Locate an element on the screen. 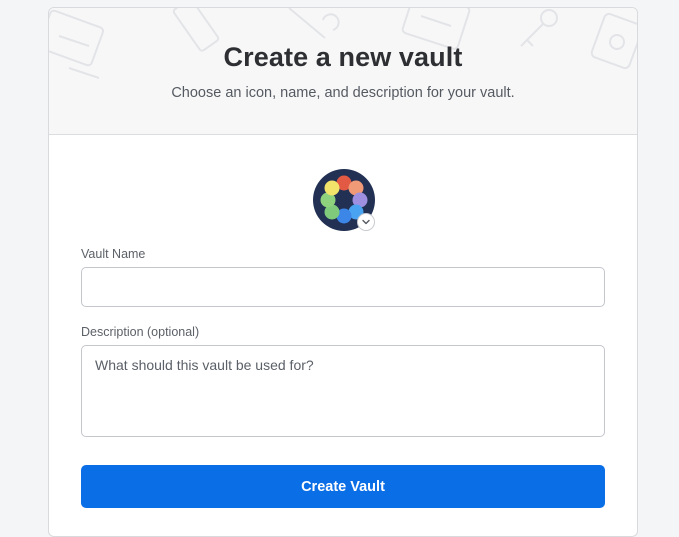 The height and width of the screenshot is (537, 679). icon-picker-dropdown-button is located at coordinates (366, 222).